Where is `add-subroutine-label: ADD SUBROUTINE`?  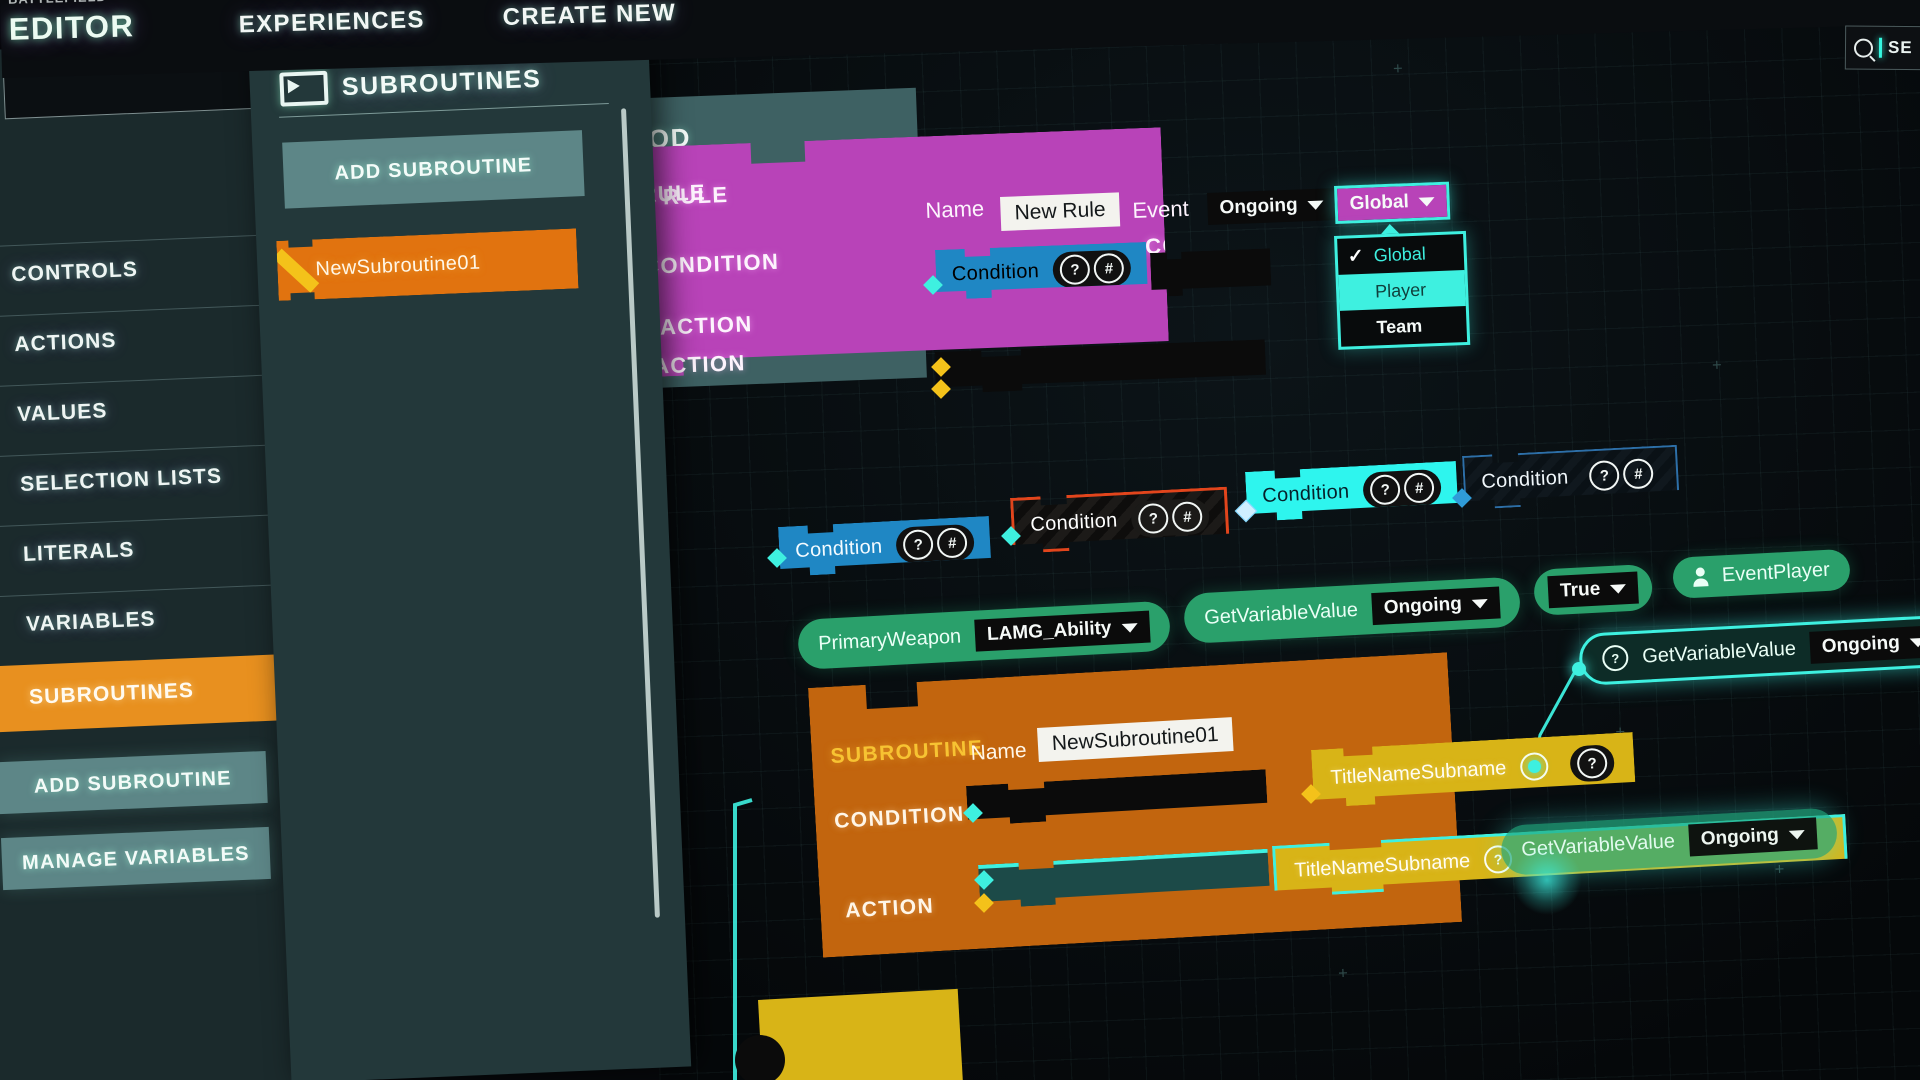
add-subroutine-label: ADD SUBROUTINE is located at coordinates (133, 782).